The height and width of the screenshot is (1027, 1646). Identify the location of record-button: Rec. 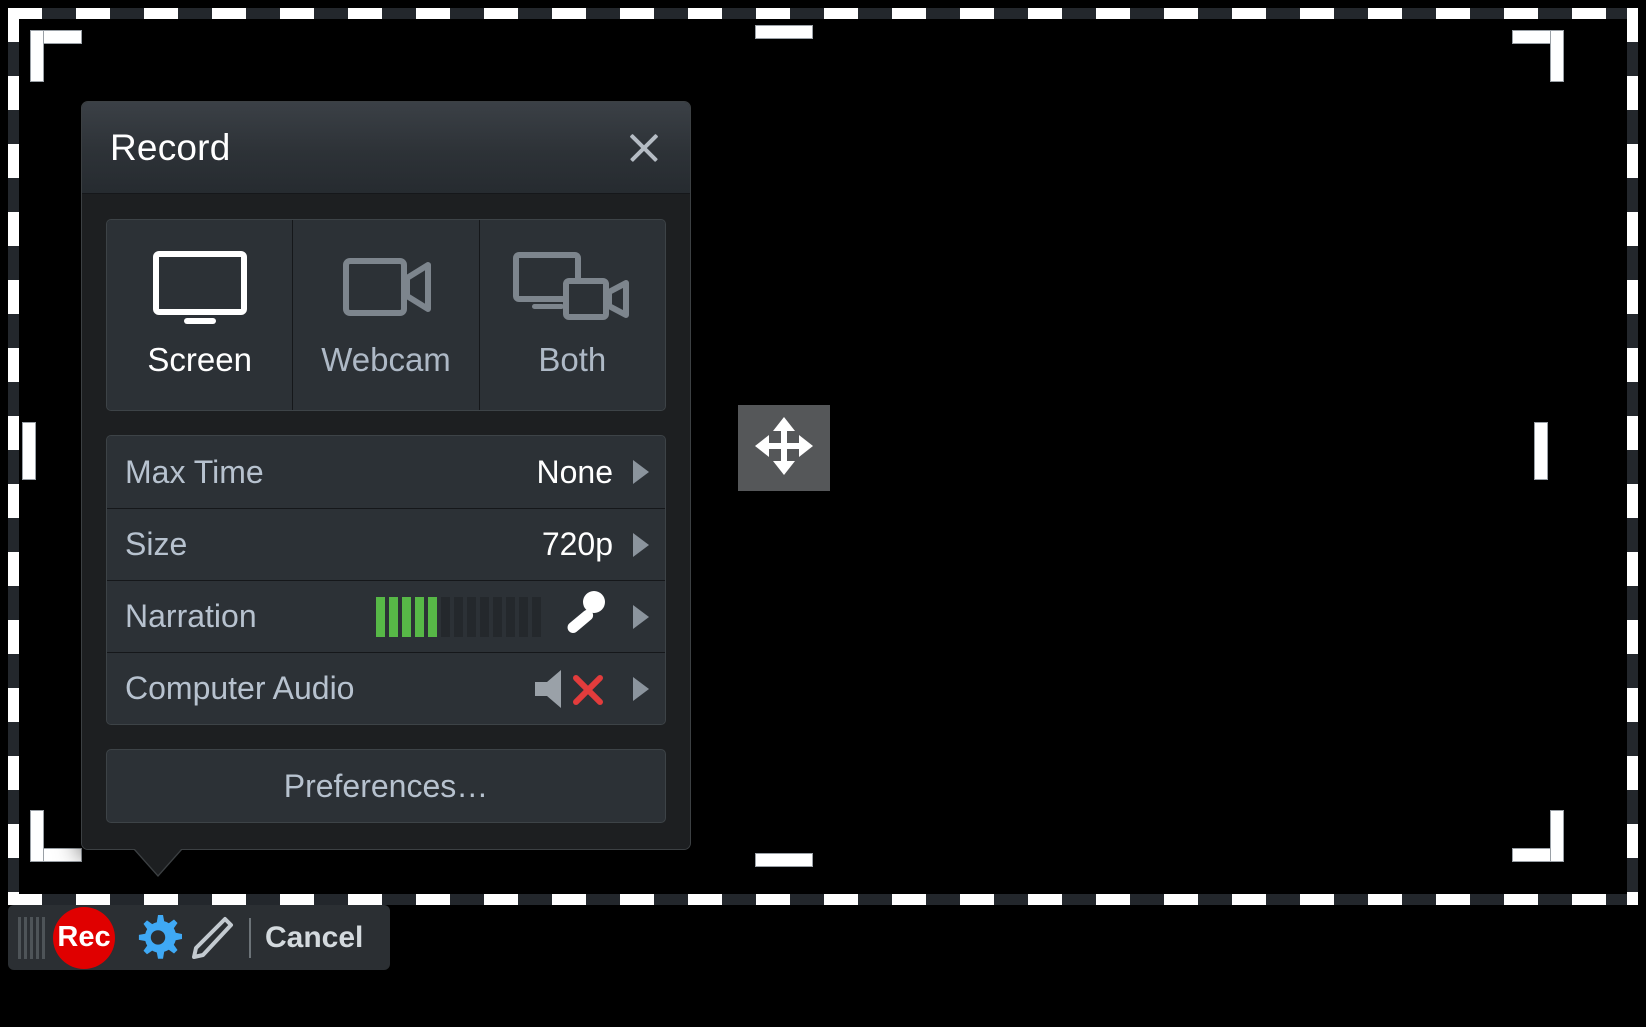
(84, 937).